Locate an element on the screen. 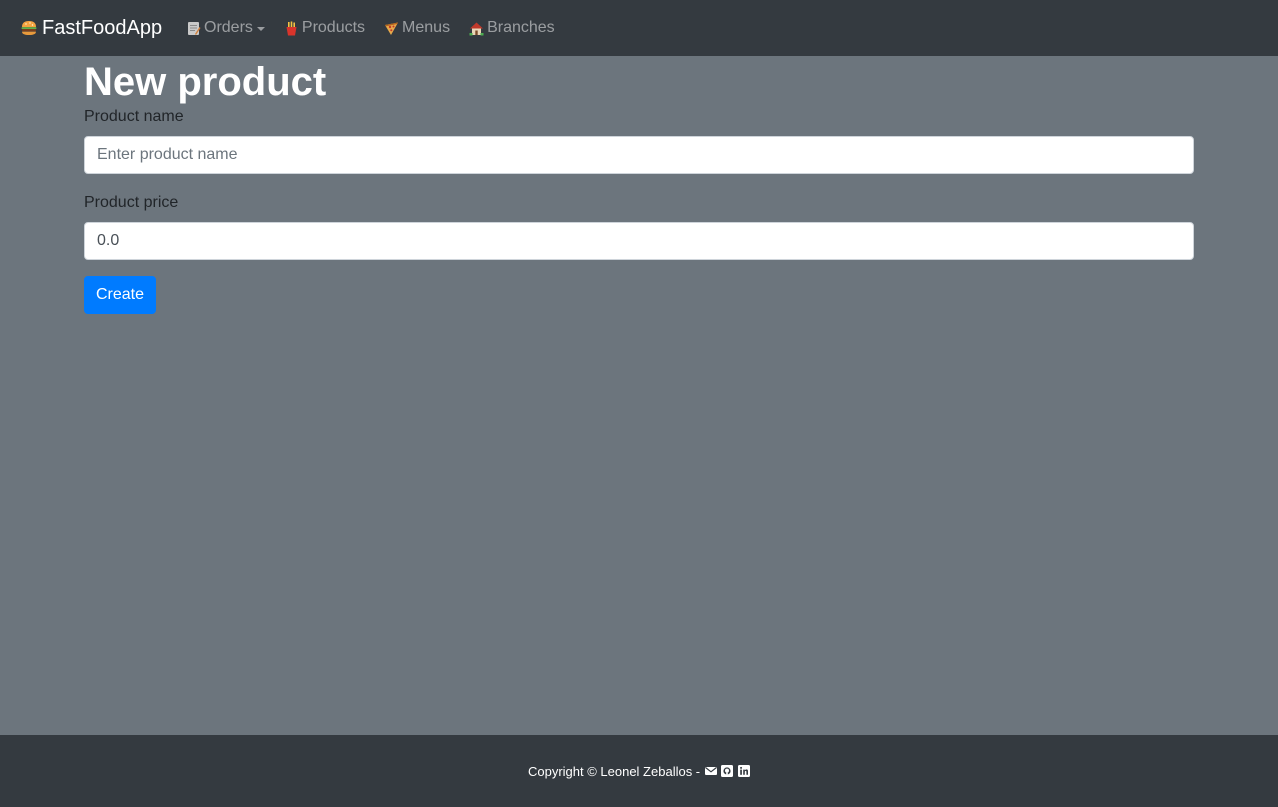 The height and width of the screenshot is (807, 1278). nav-item-products-label: Products is located at coordinates (333, 27).